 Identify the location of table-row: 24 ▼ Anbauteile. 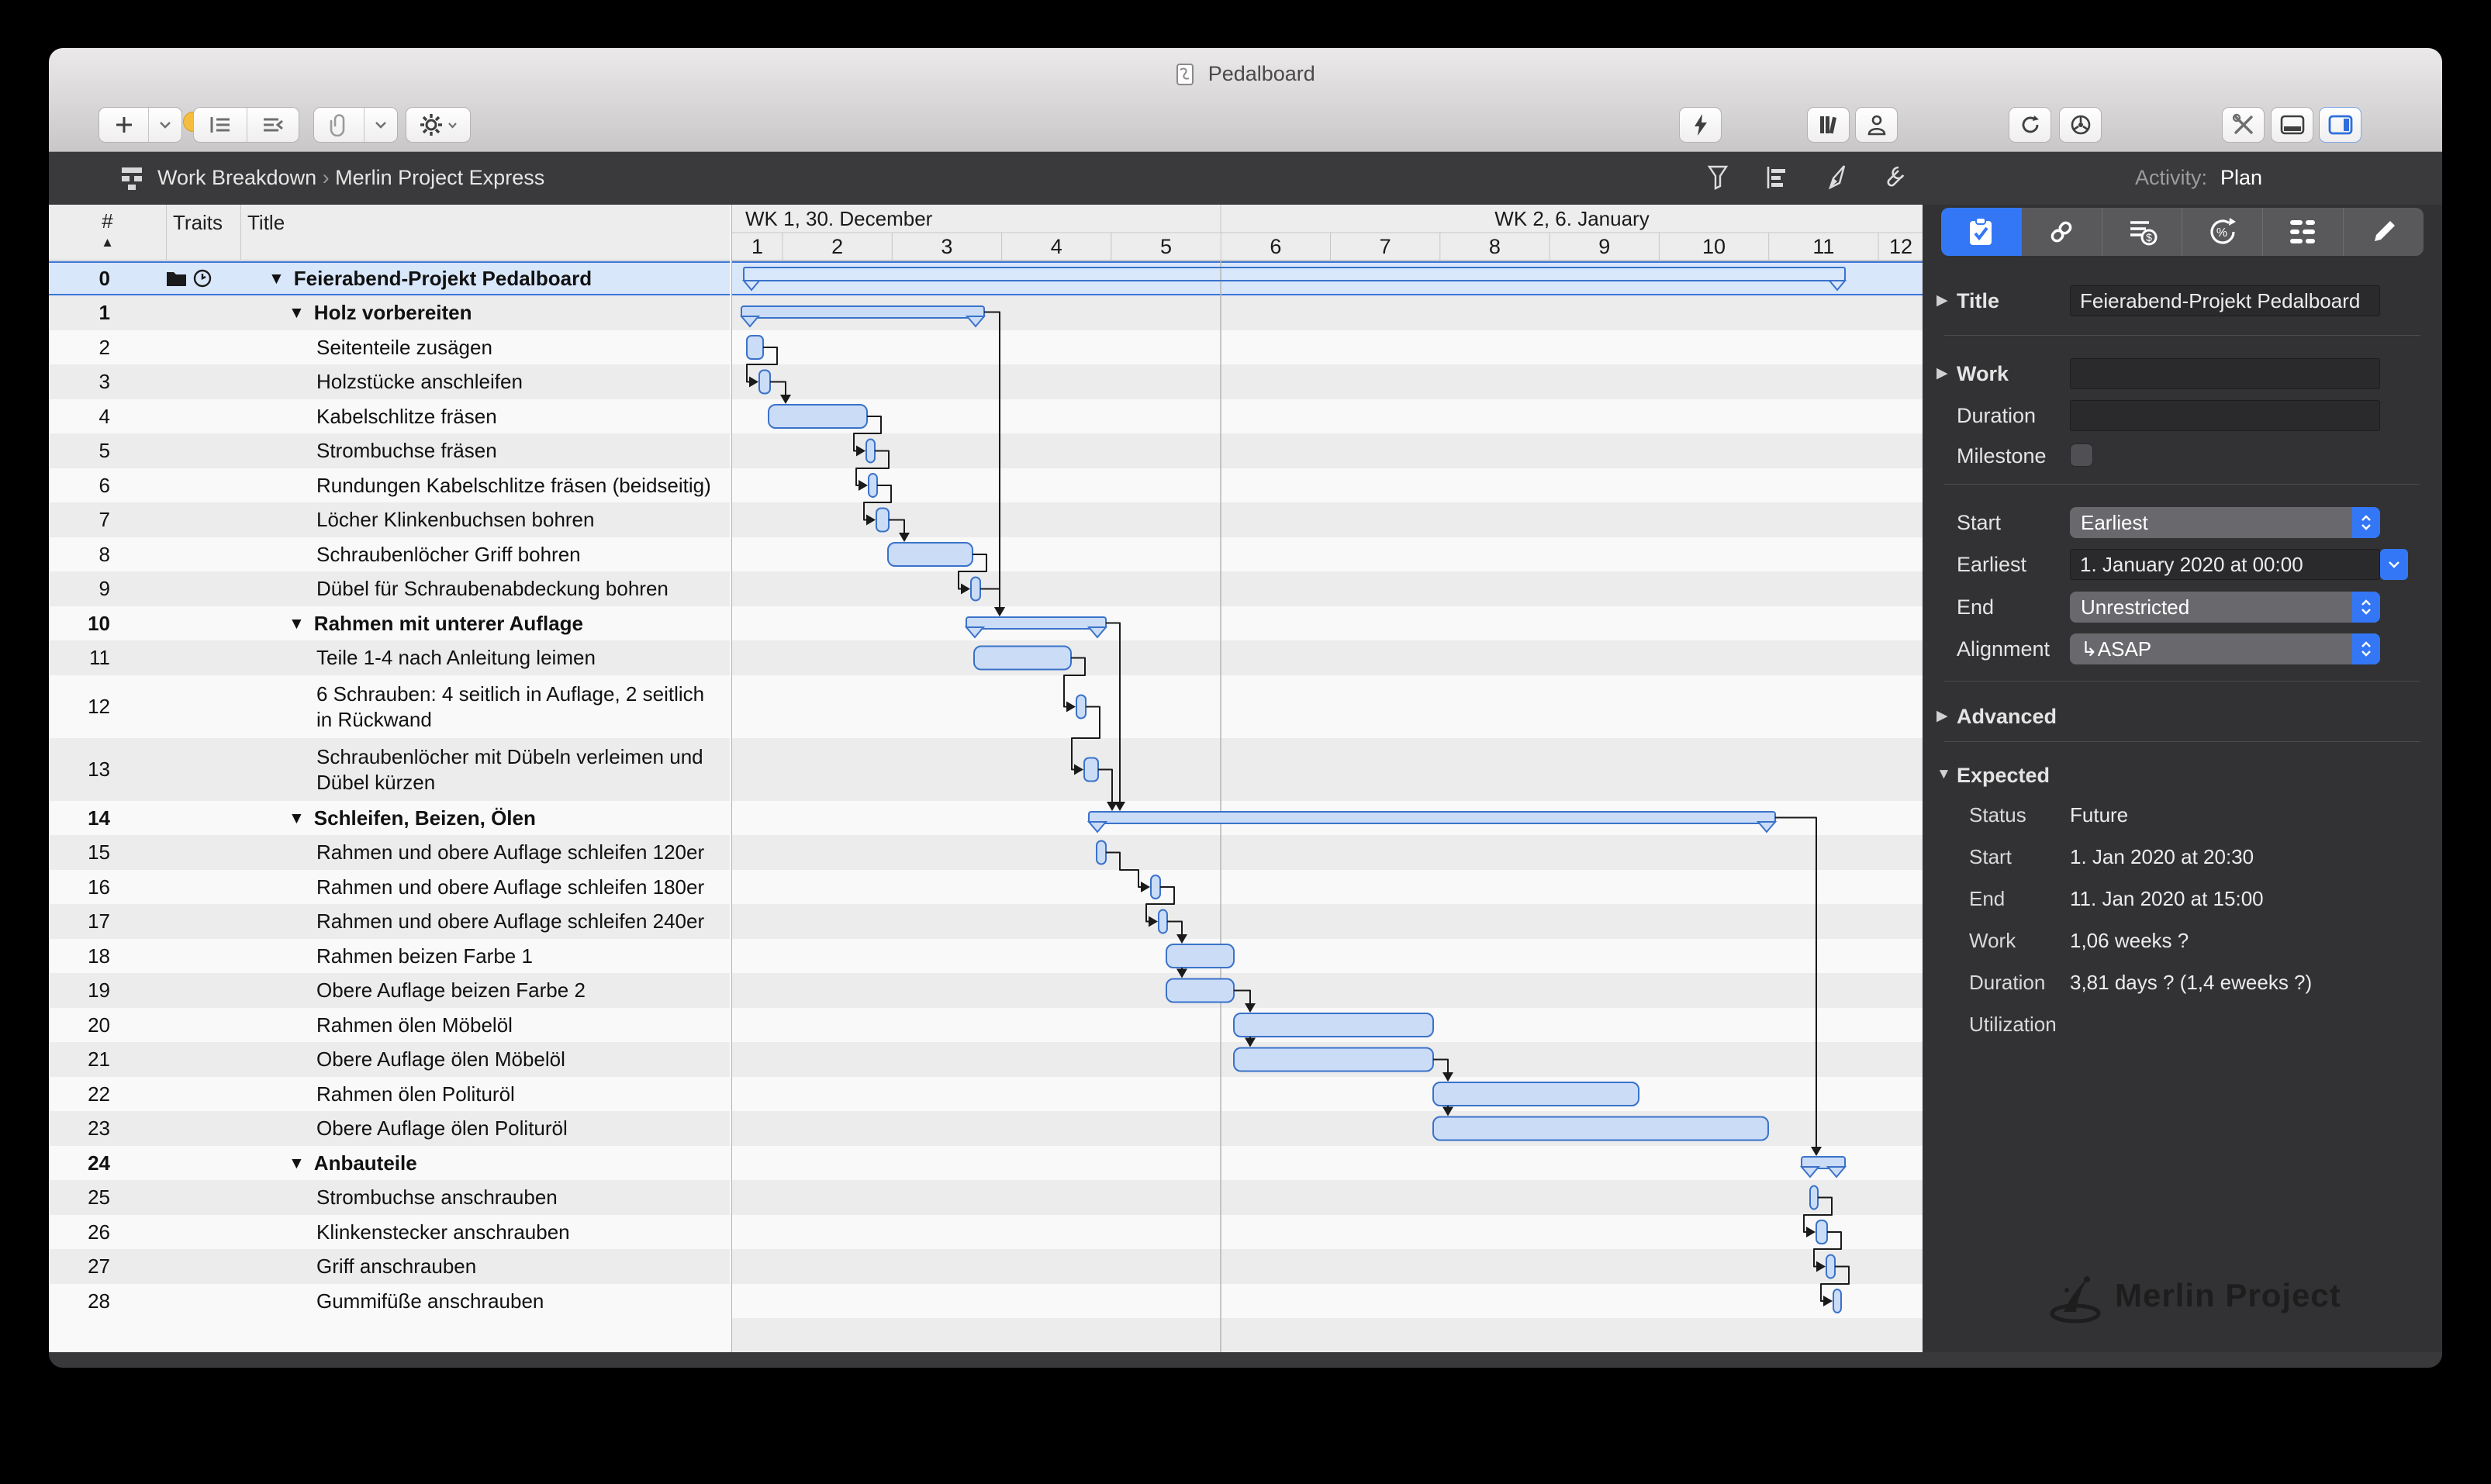
(389, 1163).